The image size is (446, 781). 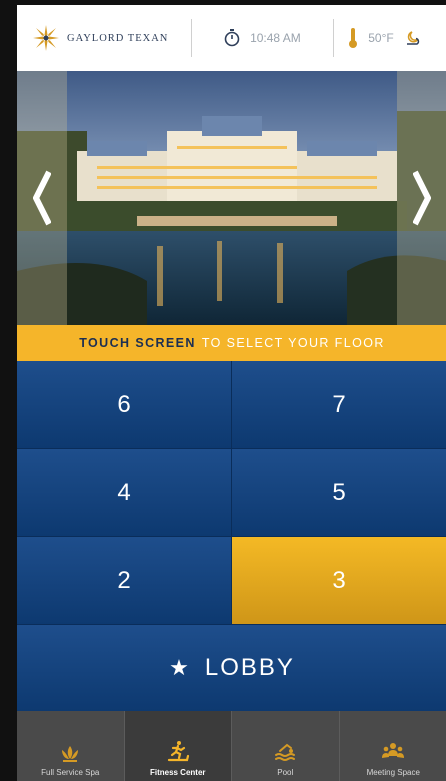 What do you see at coordinates (393, 772) in the screenshot?
I see `amenity-label: Meeting Space` at bounding box center [393, 772].